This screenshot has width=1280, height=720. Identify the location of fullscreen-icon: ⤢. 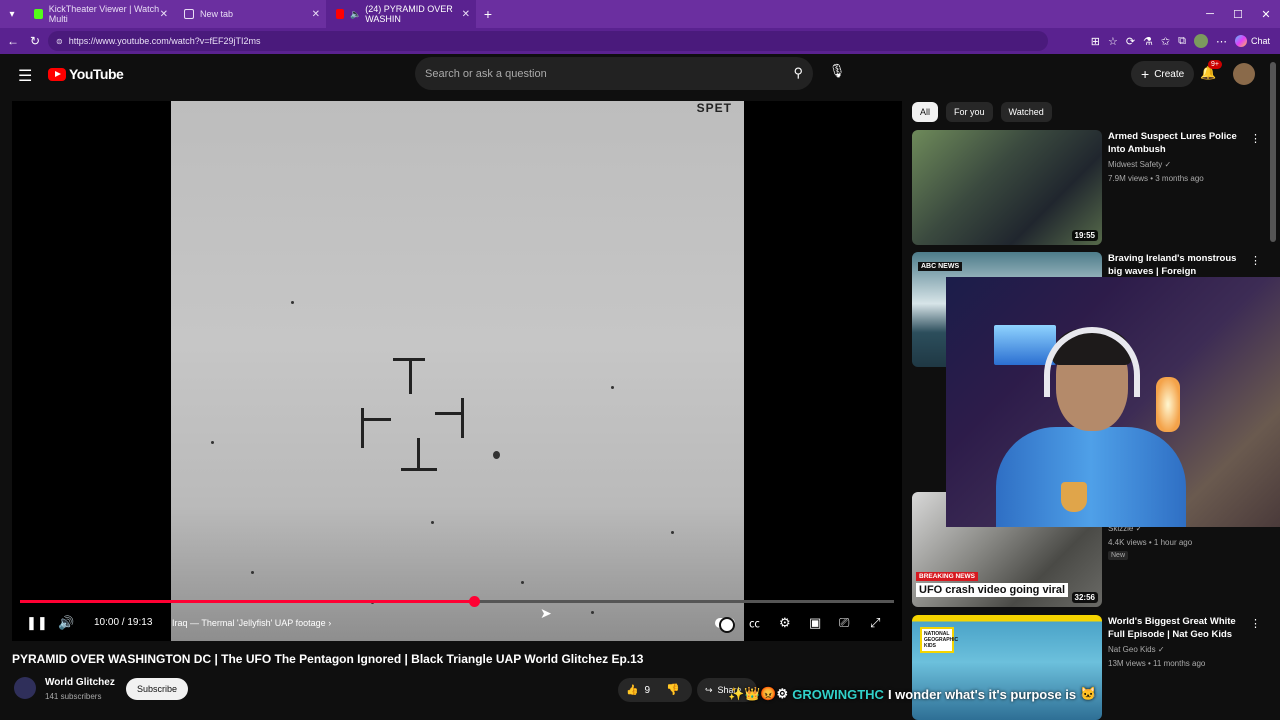
(875, 623).